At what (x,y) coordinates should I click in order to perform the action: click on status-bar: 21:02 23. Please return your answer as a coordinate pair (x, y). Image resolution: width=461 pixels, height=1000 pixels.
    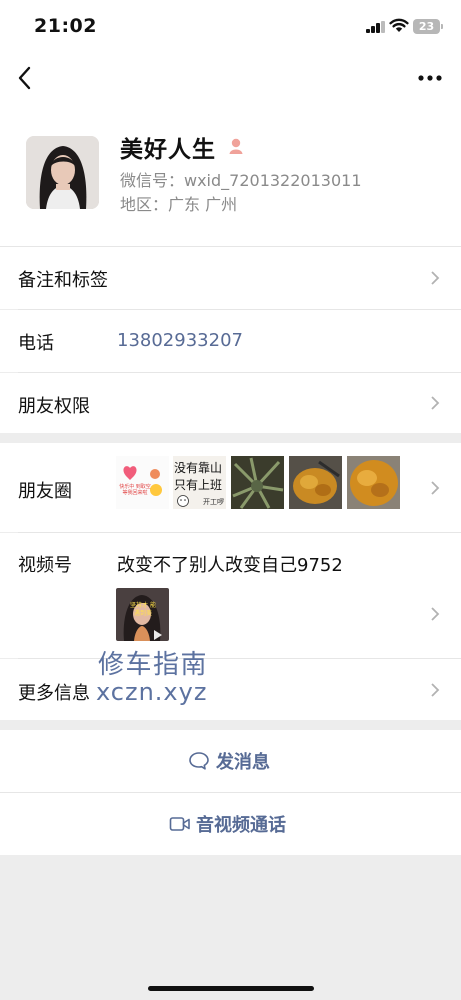
    Looking at the image, I should click on (230, 26).